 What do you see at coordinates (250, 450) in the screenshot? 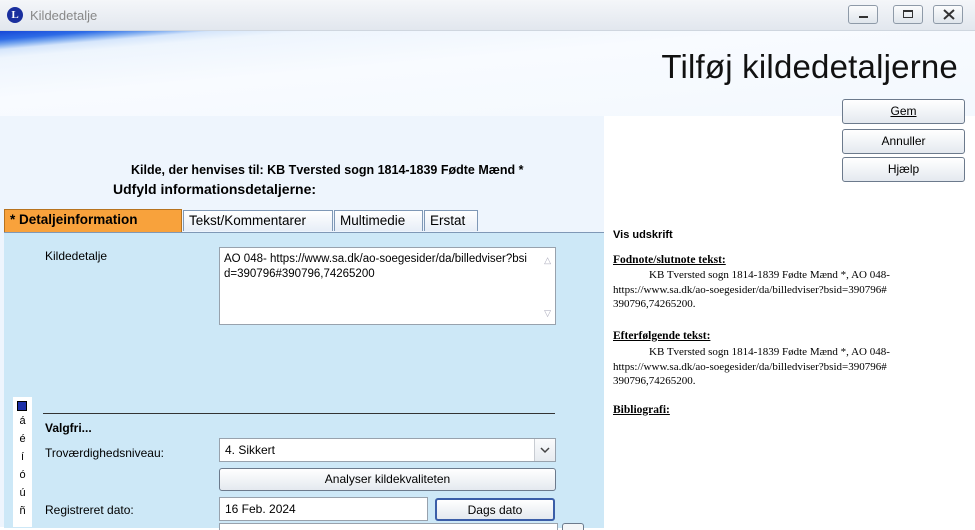
I see `reliability-value: 4. Sikkert` at bounding box center [250, 450].